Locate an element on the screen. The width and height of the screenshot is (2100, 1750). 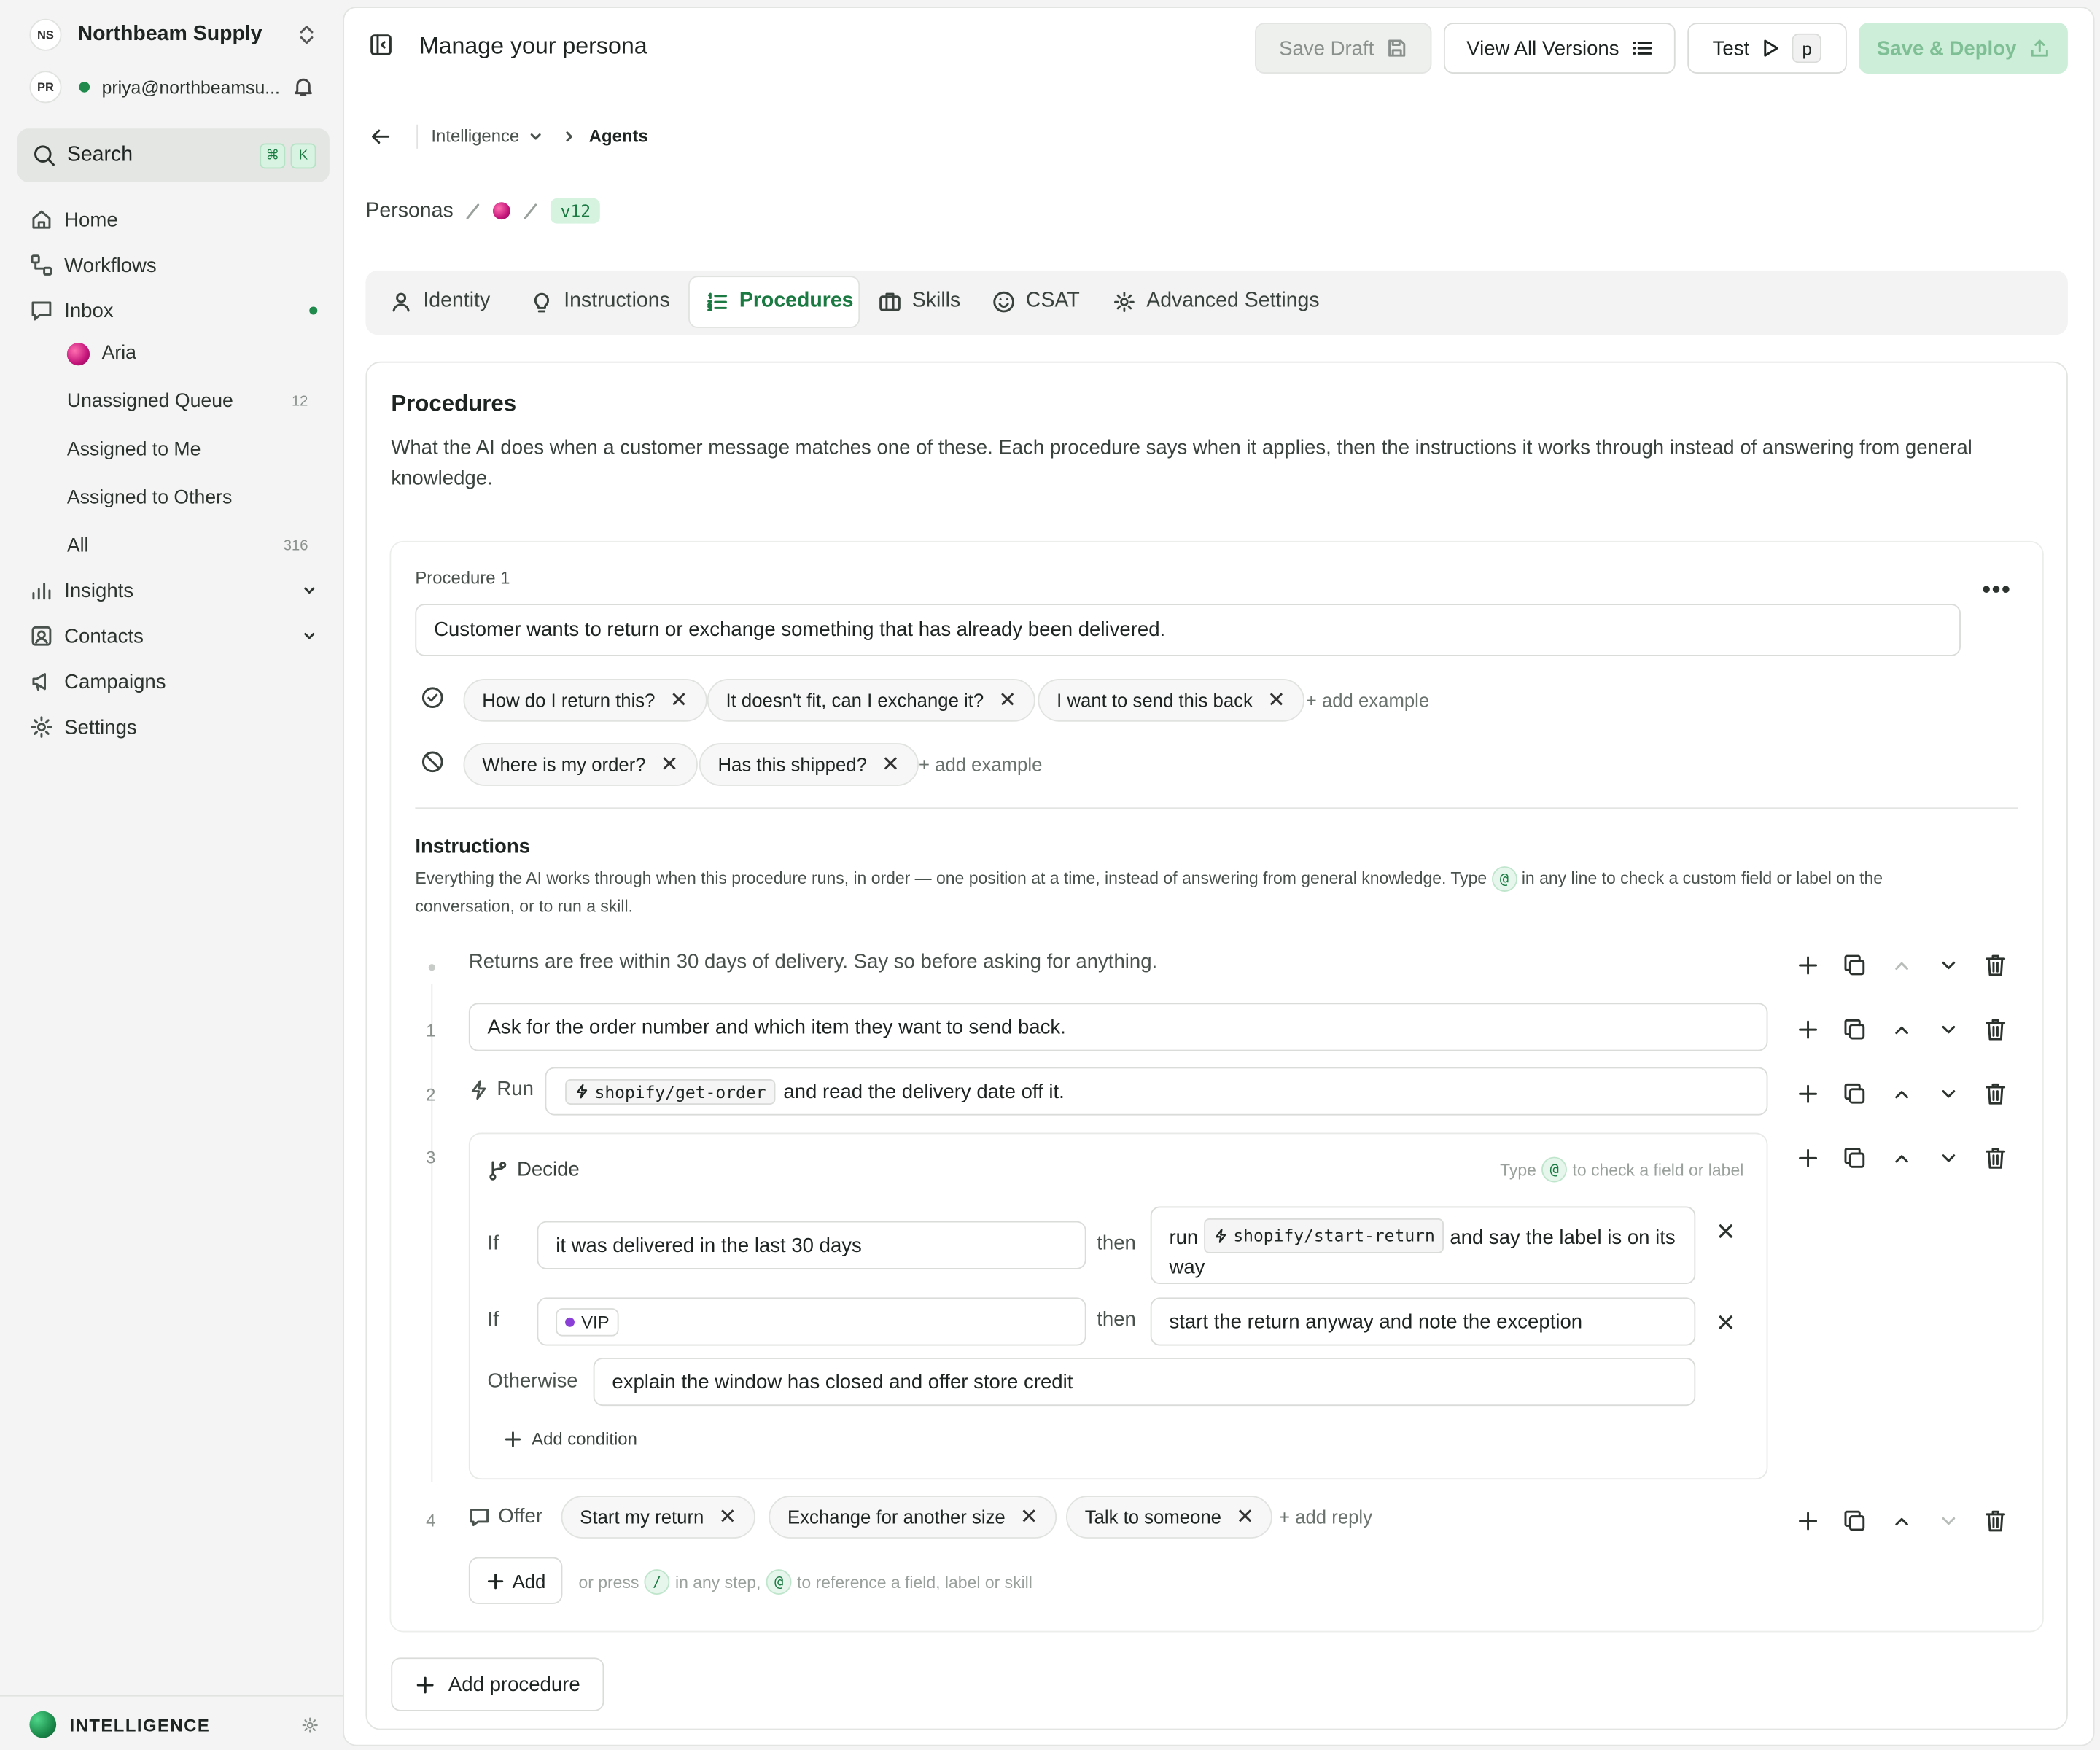
nav-contacts: Contacts is located at coordinates (174, 635).